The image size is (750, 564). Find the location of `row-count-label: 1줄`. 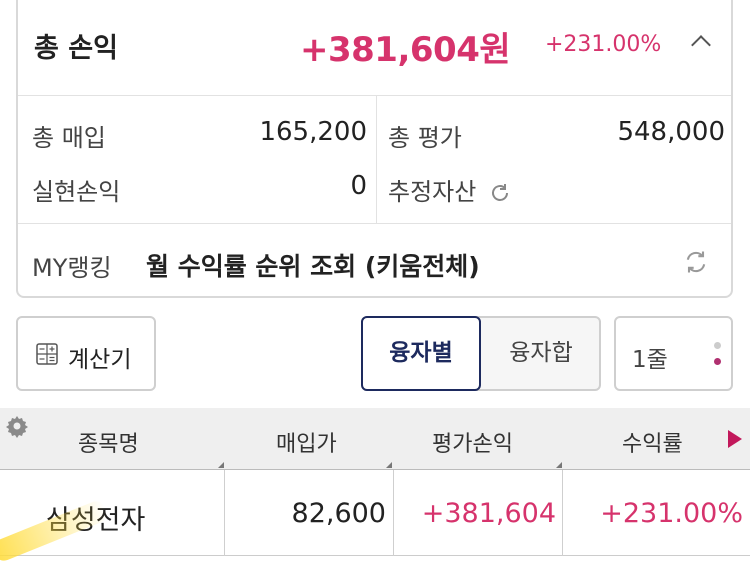

row-count-label: 1줄 is located at coordinates (650, 360).